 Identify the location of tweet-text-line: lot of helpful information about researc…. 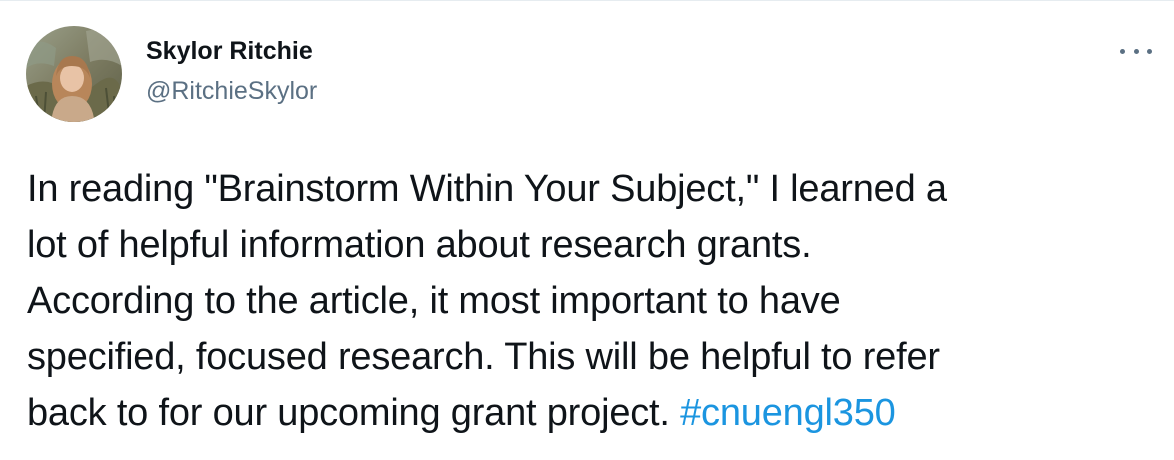
(419, 245).